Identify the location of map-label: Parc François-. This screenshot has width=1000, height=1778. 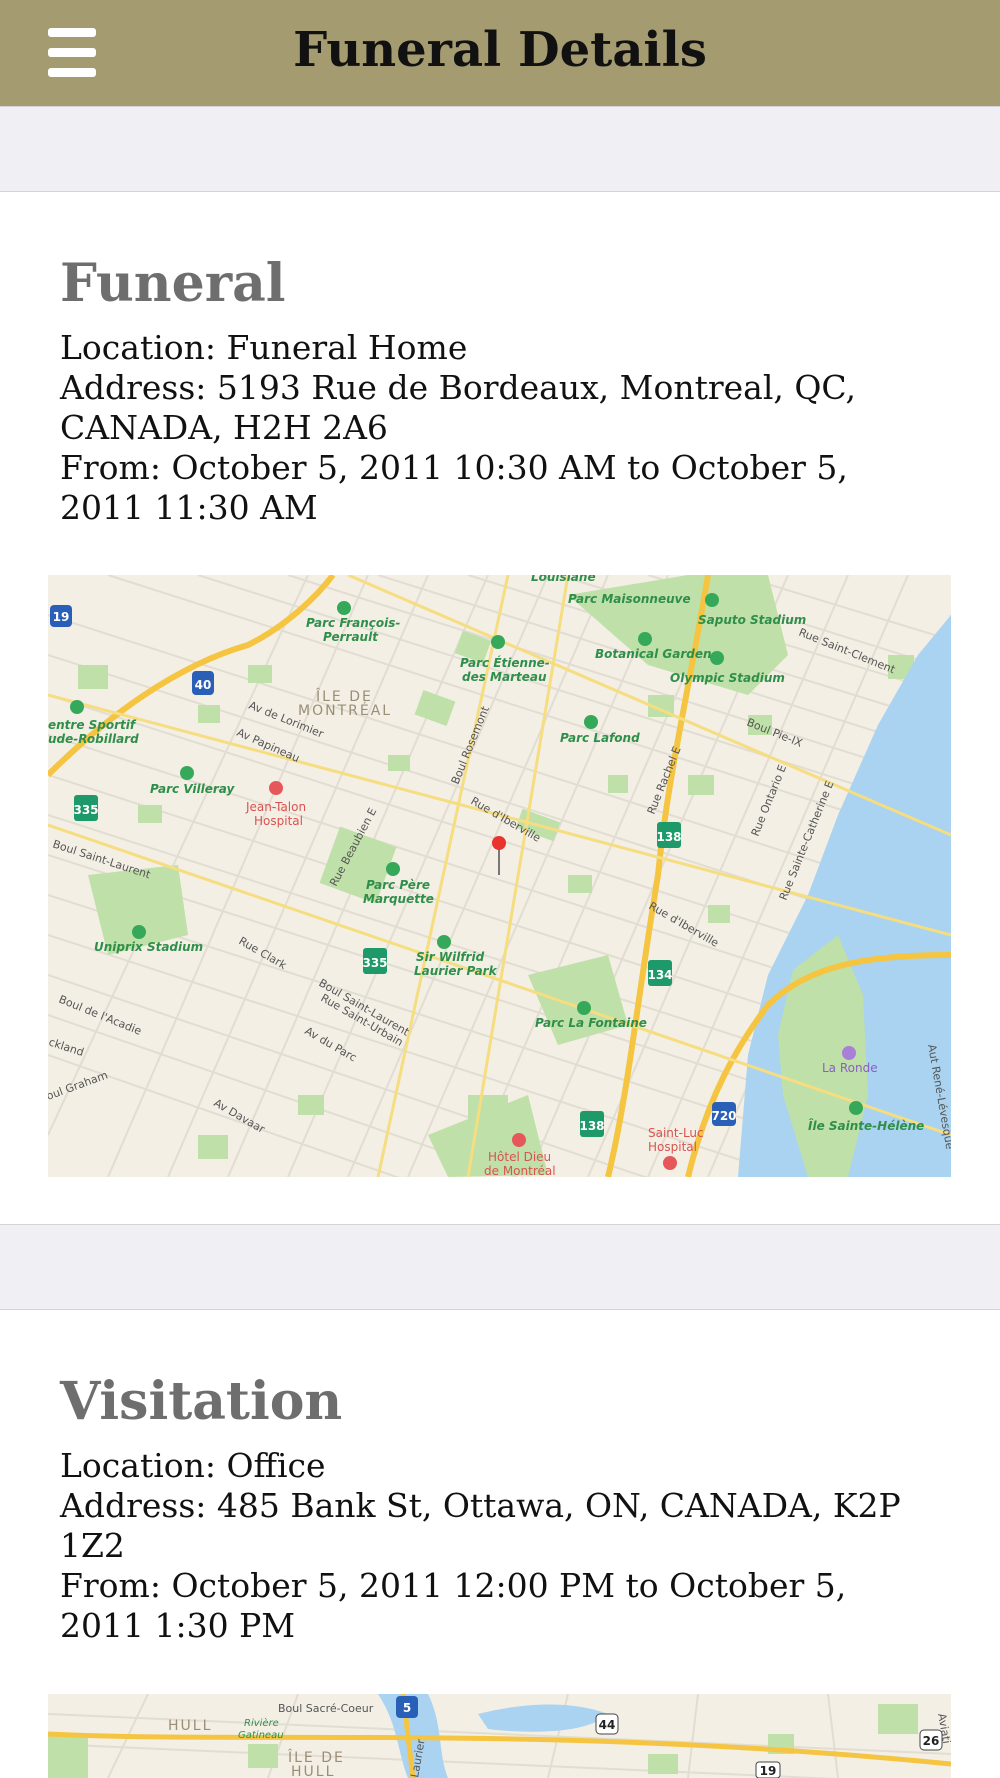
(353, 623).